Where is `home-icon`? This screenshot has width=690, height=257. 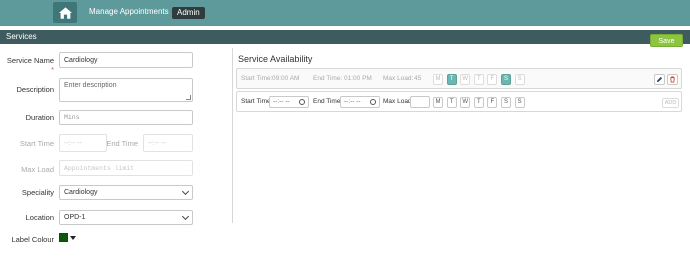 home-icon is located at coordinates (65, 12).